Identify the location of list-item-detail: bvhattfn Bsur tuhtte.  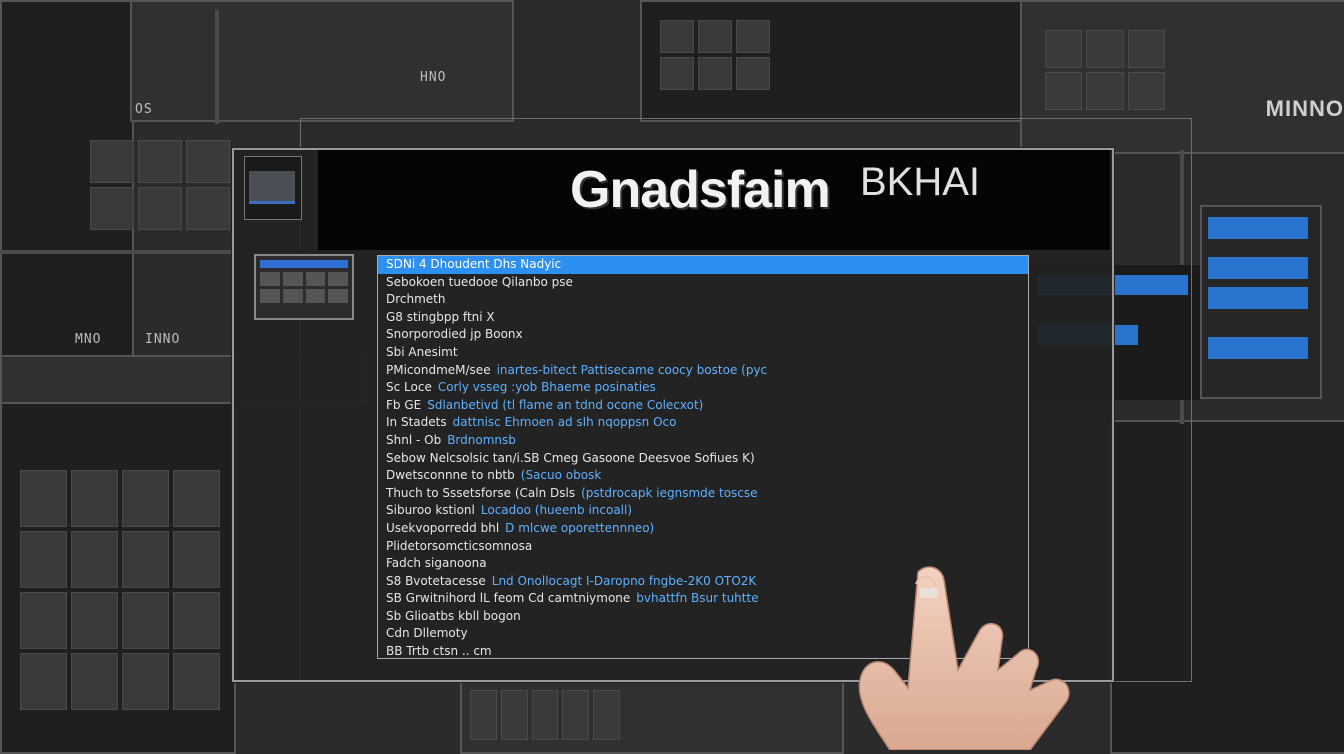
(697, 598).